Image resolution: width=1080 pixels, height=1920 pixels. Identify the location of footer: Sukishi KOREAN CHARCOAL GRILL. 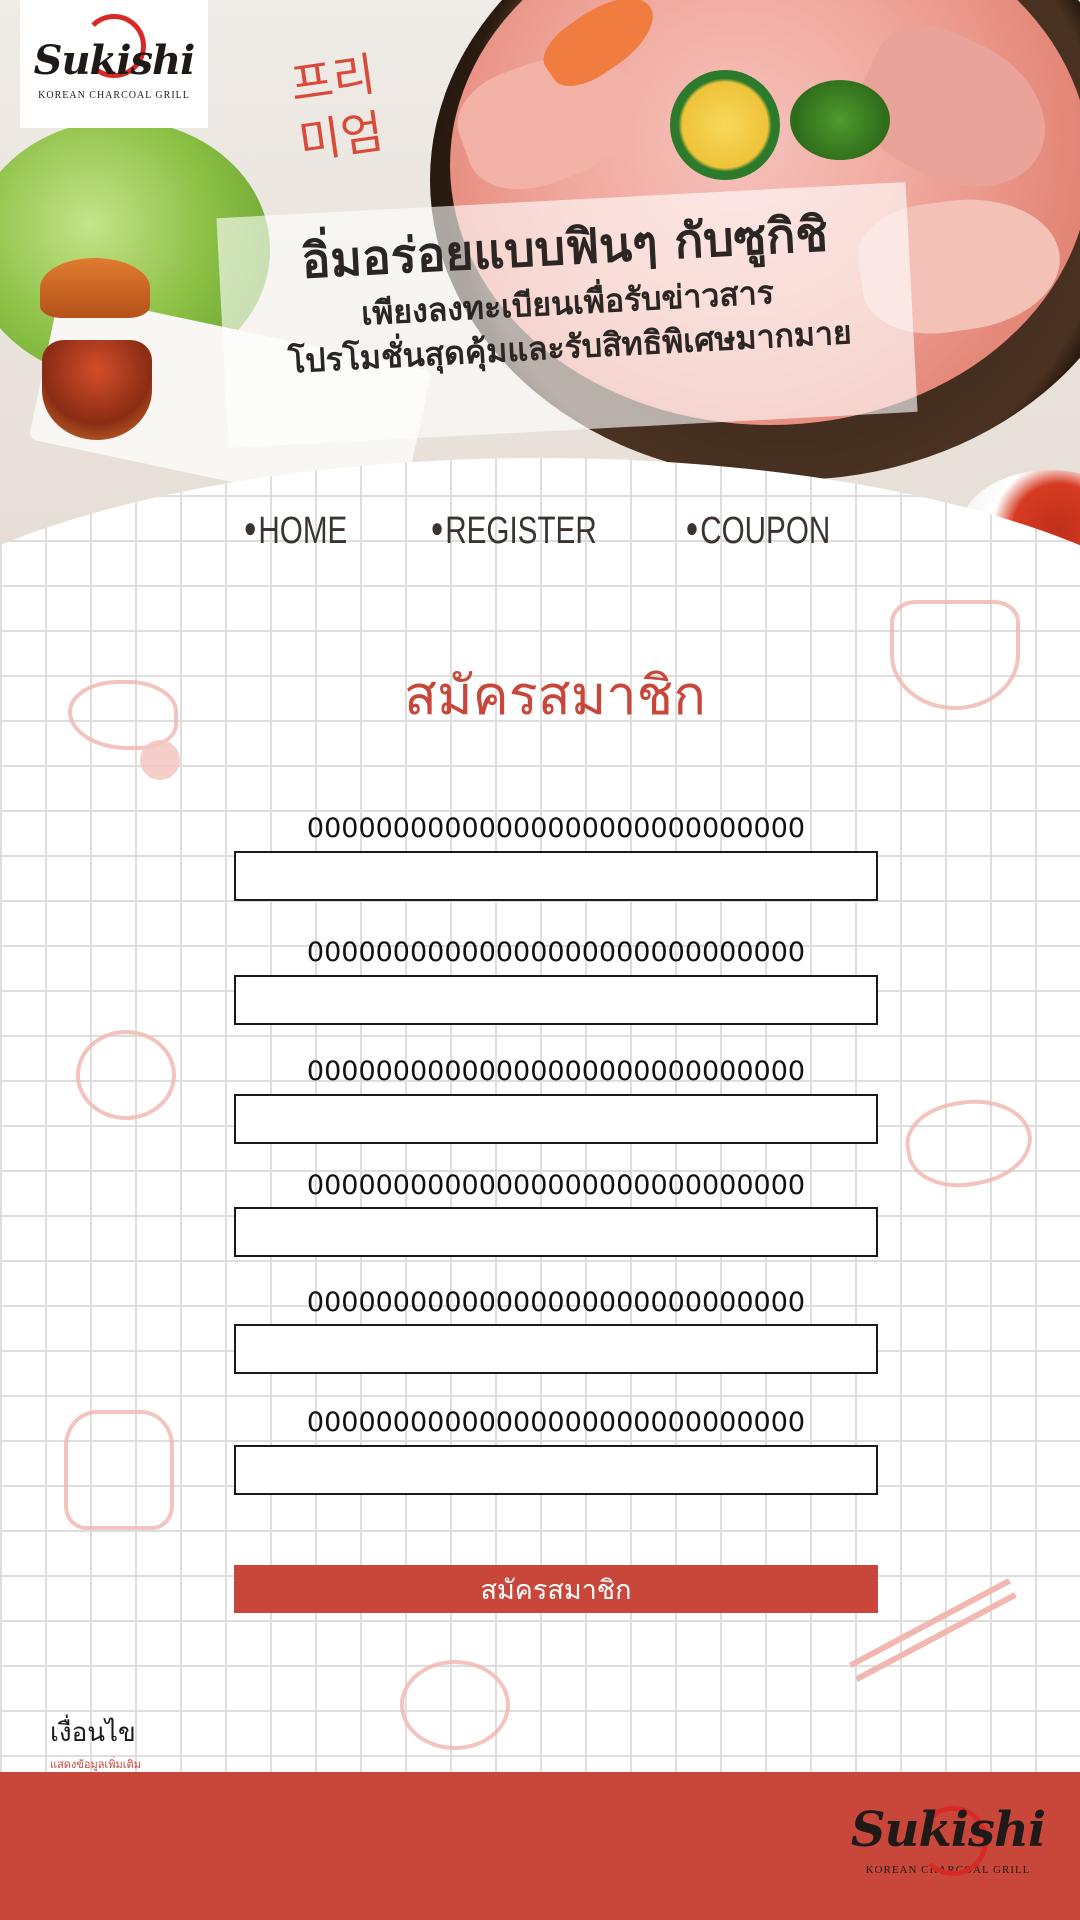
(540, 1846).